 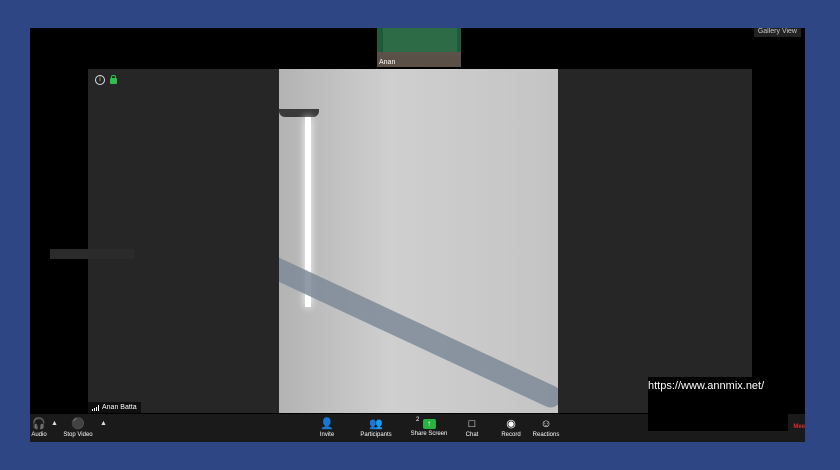 I want to click on invite-label: Invite, so click(x=327, y=435).